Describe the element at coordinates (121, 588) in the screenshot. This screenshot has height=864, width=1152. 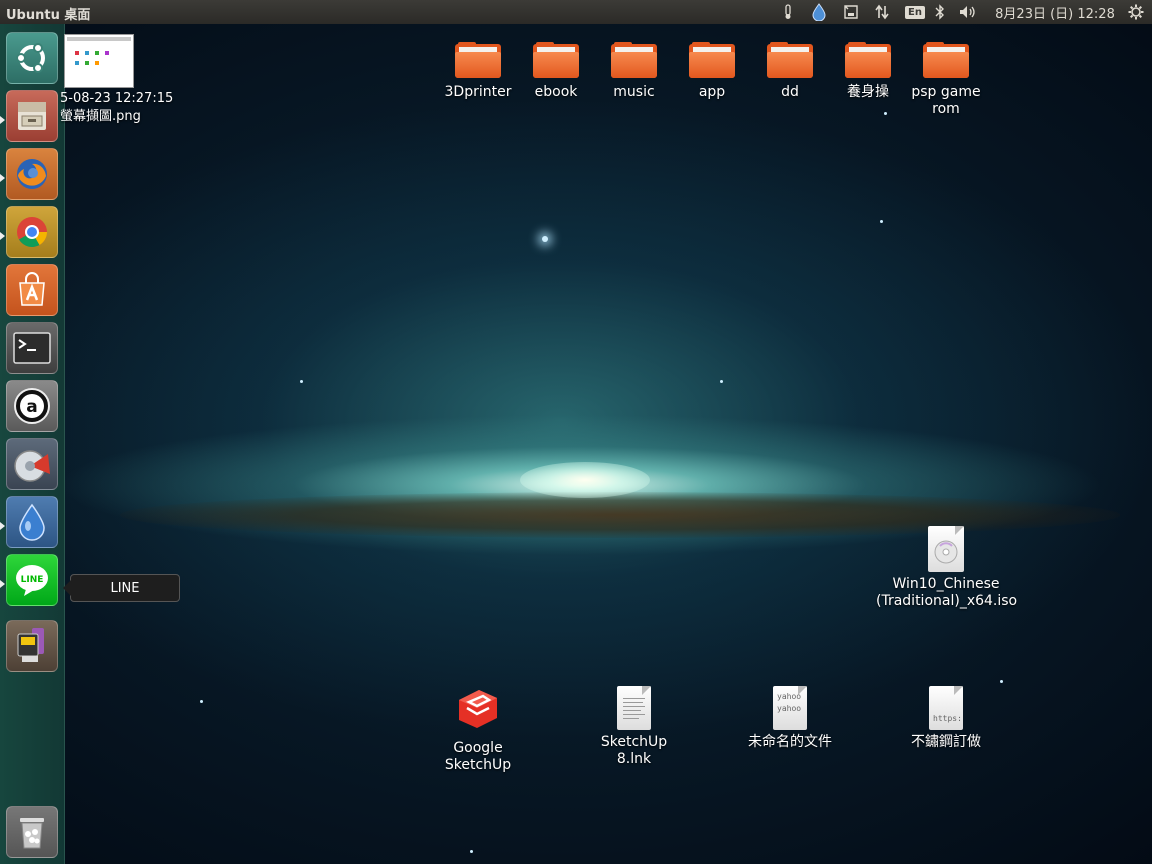
I see `launcher-tooltip: LINE` at that location.